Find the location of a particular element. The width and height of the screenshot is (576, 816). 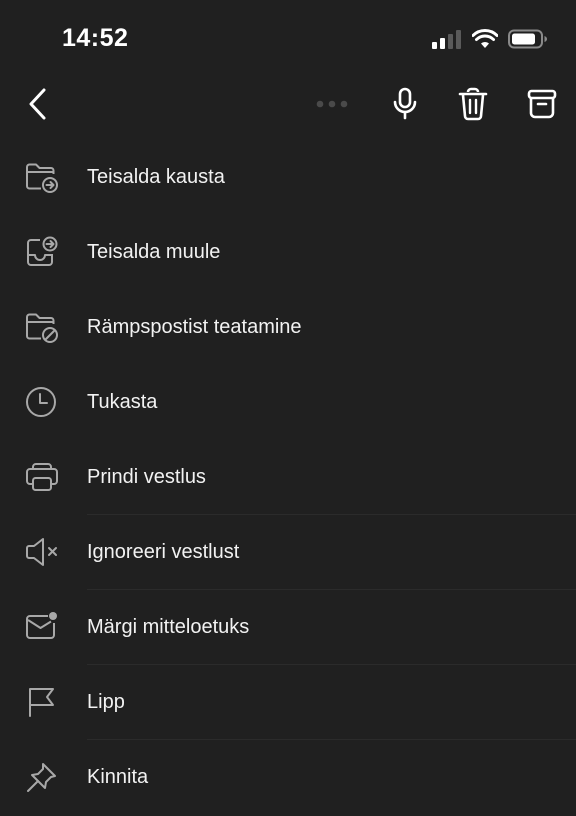

clock-icon is located at coordinates (42, 402).